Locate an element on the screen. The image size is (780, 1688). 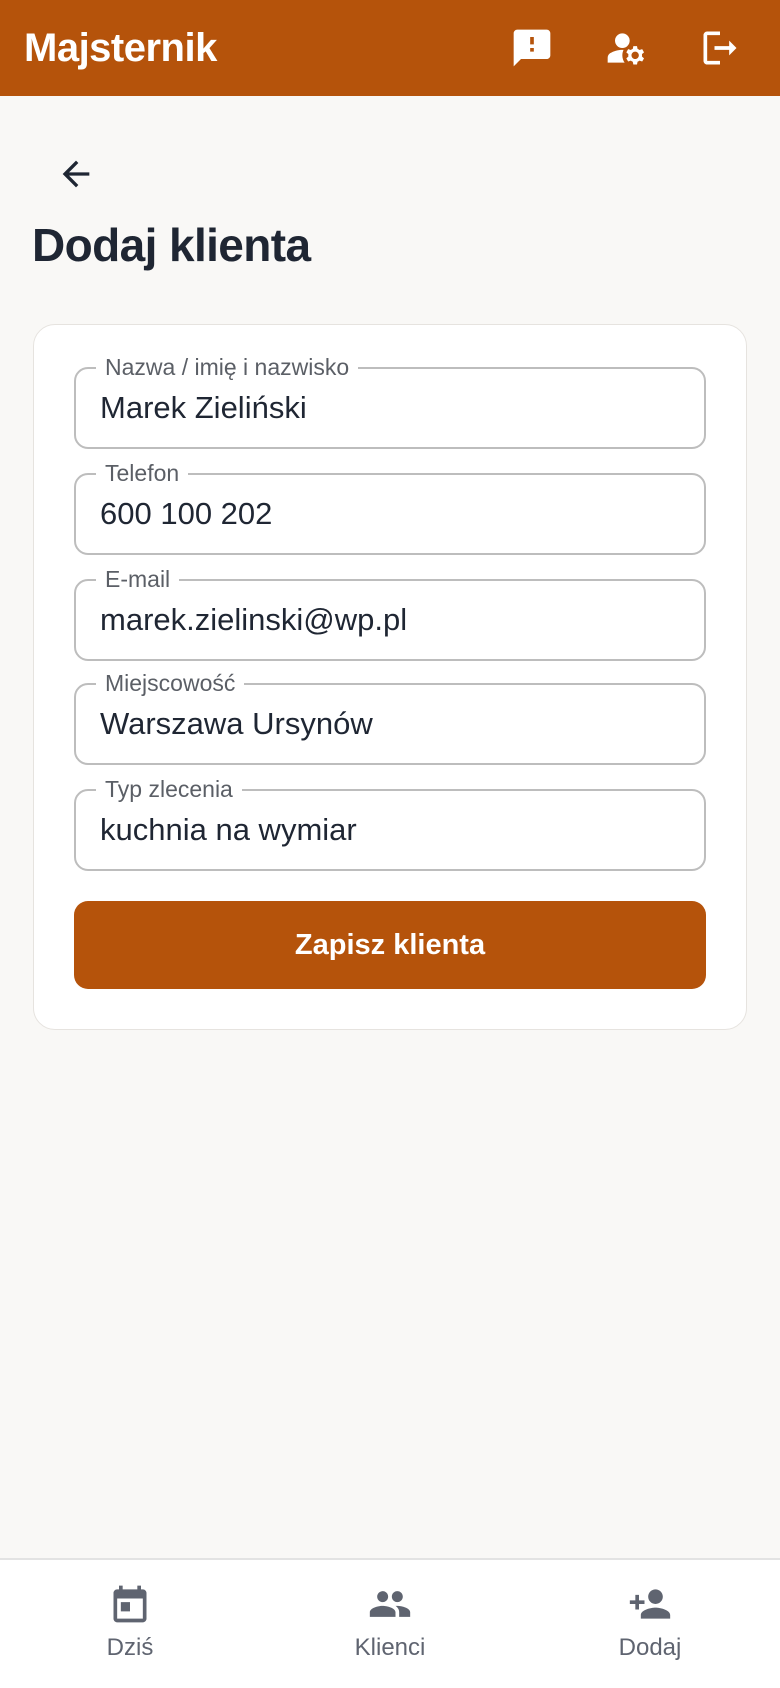
nav-item-clients: Klienci is located at coordinates (390, 1624).